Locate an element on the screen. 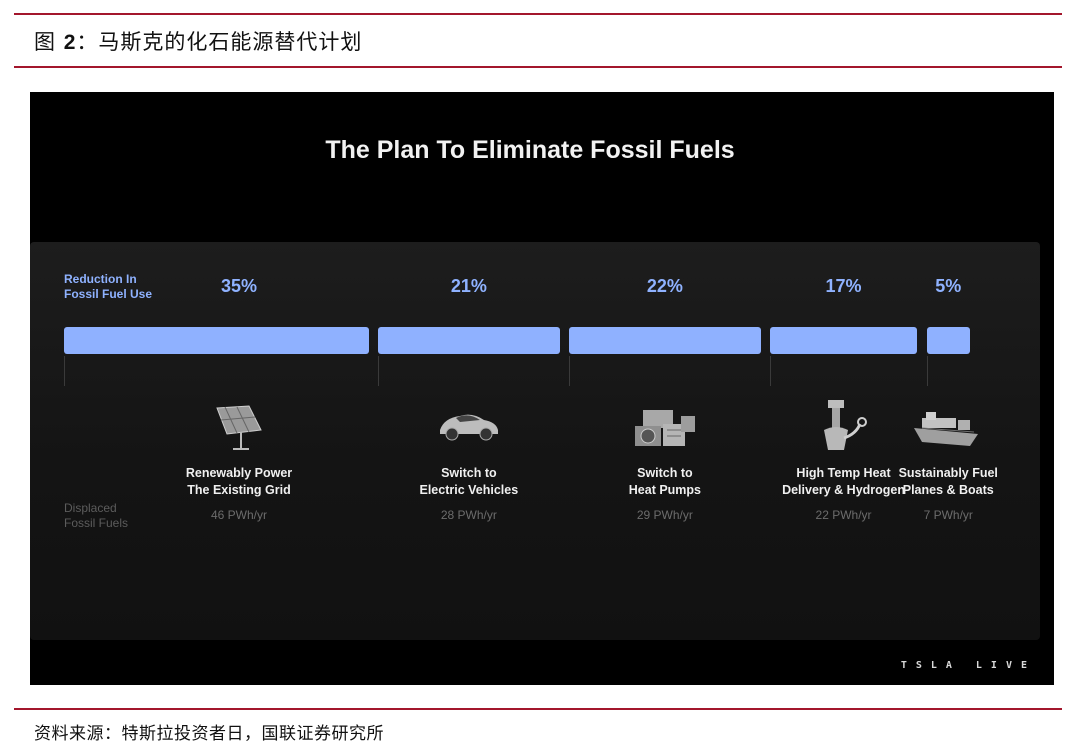 Image resolution: width=1080 pixels, height=747 pixels. solar-panel-icon is located at coordinates (239, 430).